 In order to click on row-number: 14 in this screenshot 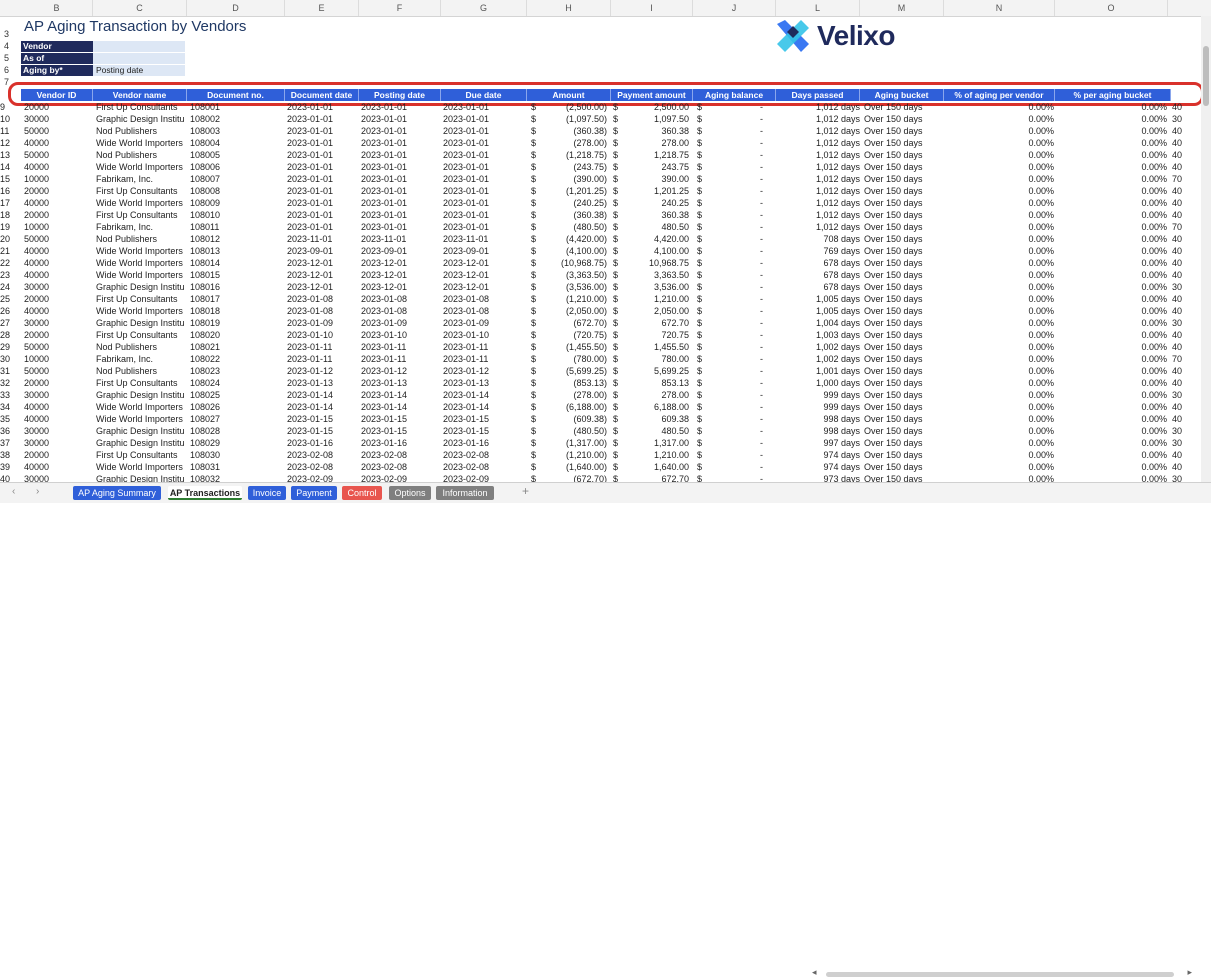, I will do `click(10, 167)`.